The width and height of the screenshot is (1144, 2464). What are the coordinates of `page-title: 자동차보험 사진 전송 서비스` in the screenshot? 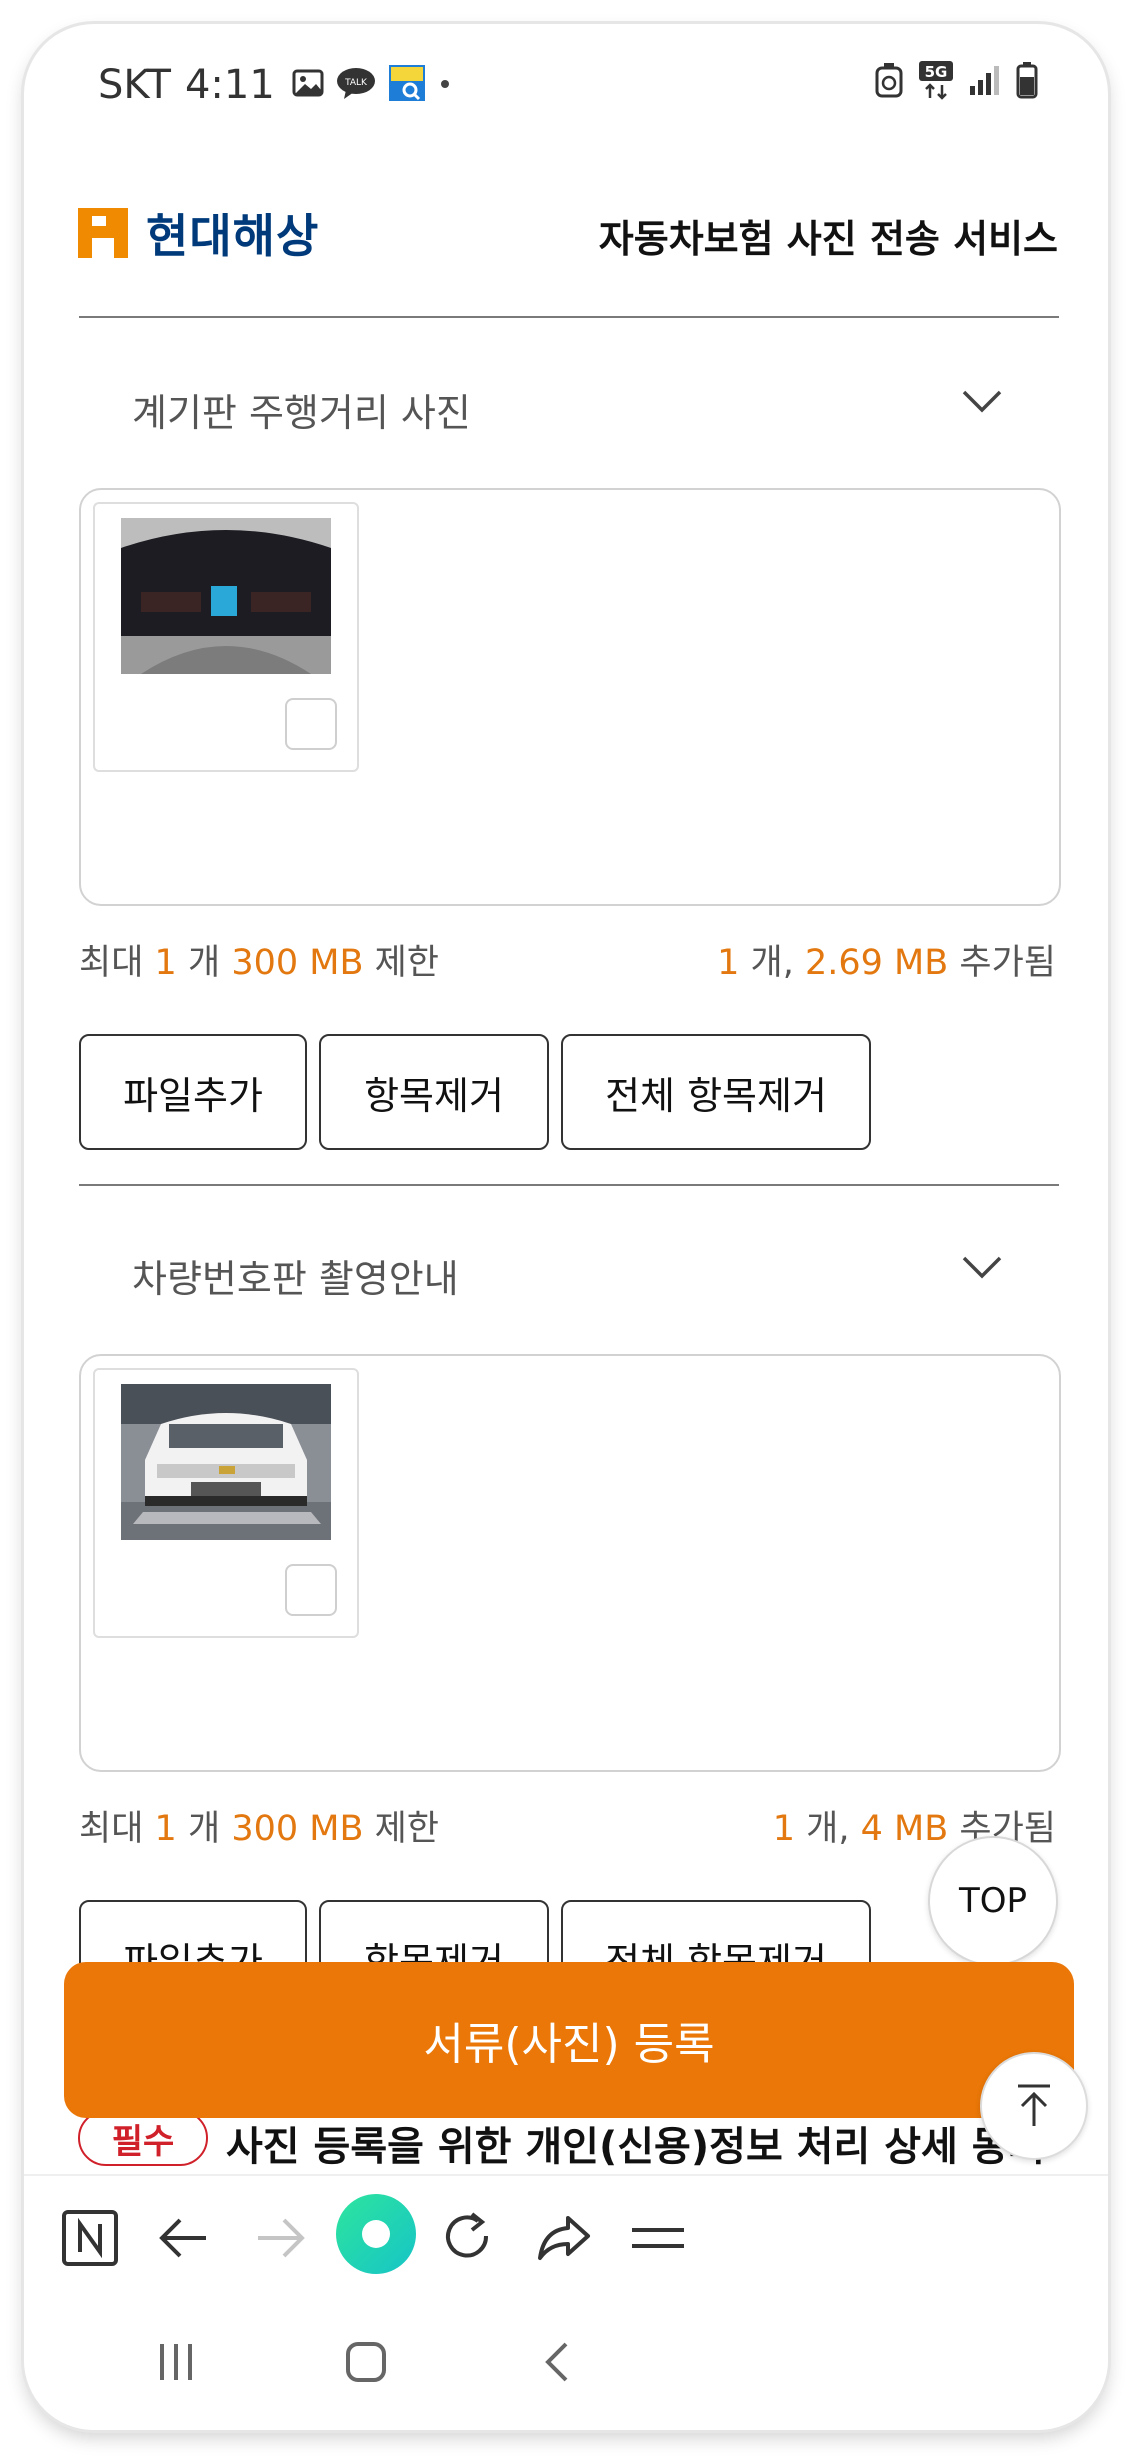 It's located at (828, 239).